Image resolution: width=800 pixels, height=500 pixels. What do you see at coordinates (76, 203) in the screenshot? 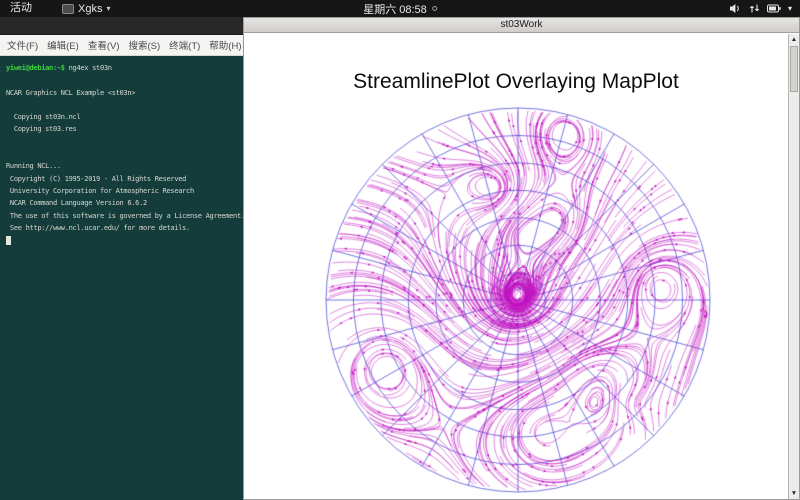
I see `terminal-line: NCAR Command Language Version 6.6.2` at bounding box center [76, 203].